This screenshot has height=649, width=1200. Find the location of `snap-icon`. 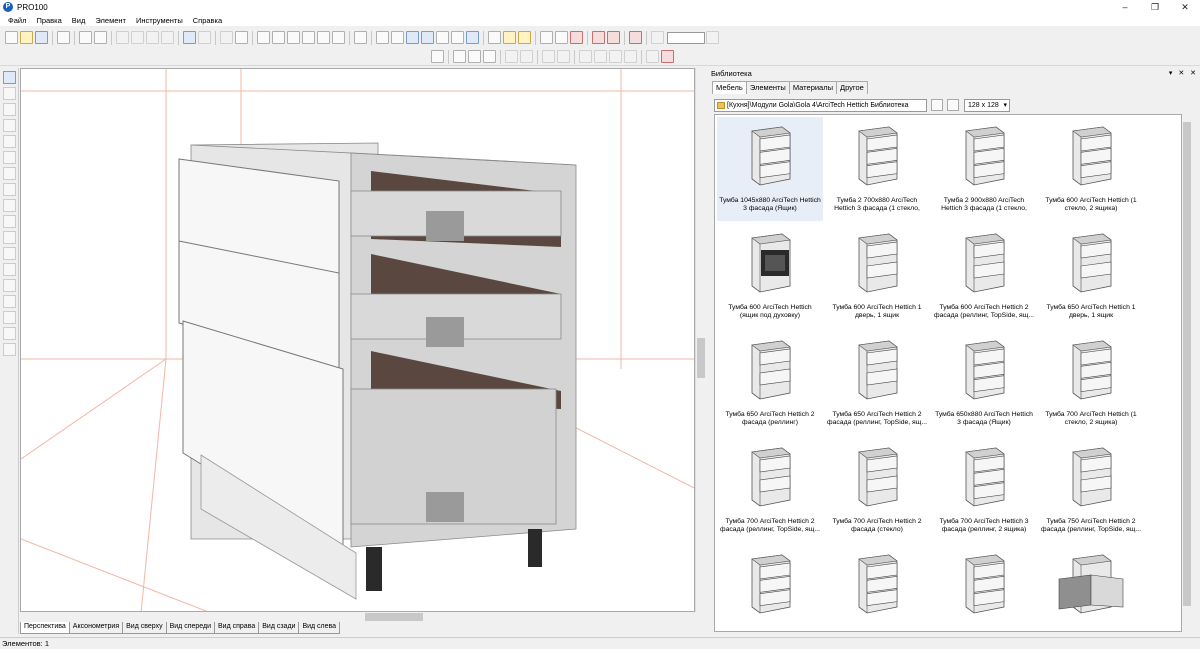

snap-icon is located at coordinates (613, 37).